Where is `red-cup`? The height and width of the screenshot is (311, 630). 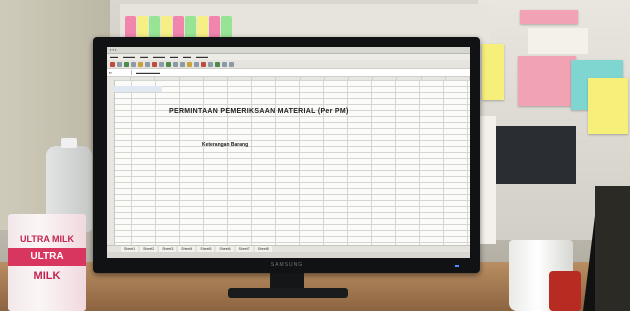
red-cup is located at coordinates (565, 291).